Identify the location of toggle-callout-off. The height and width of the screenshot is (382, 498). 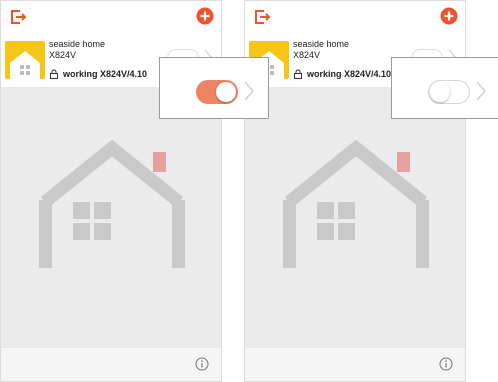
(444, 88).